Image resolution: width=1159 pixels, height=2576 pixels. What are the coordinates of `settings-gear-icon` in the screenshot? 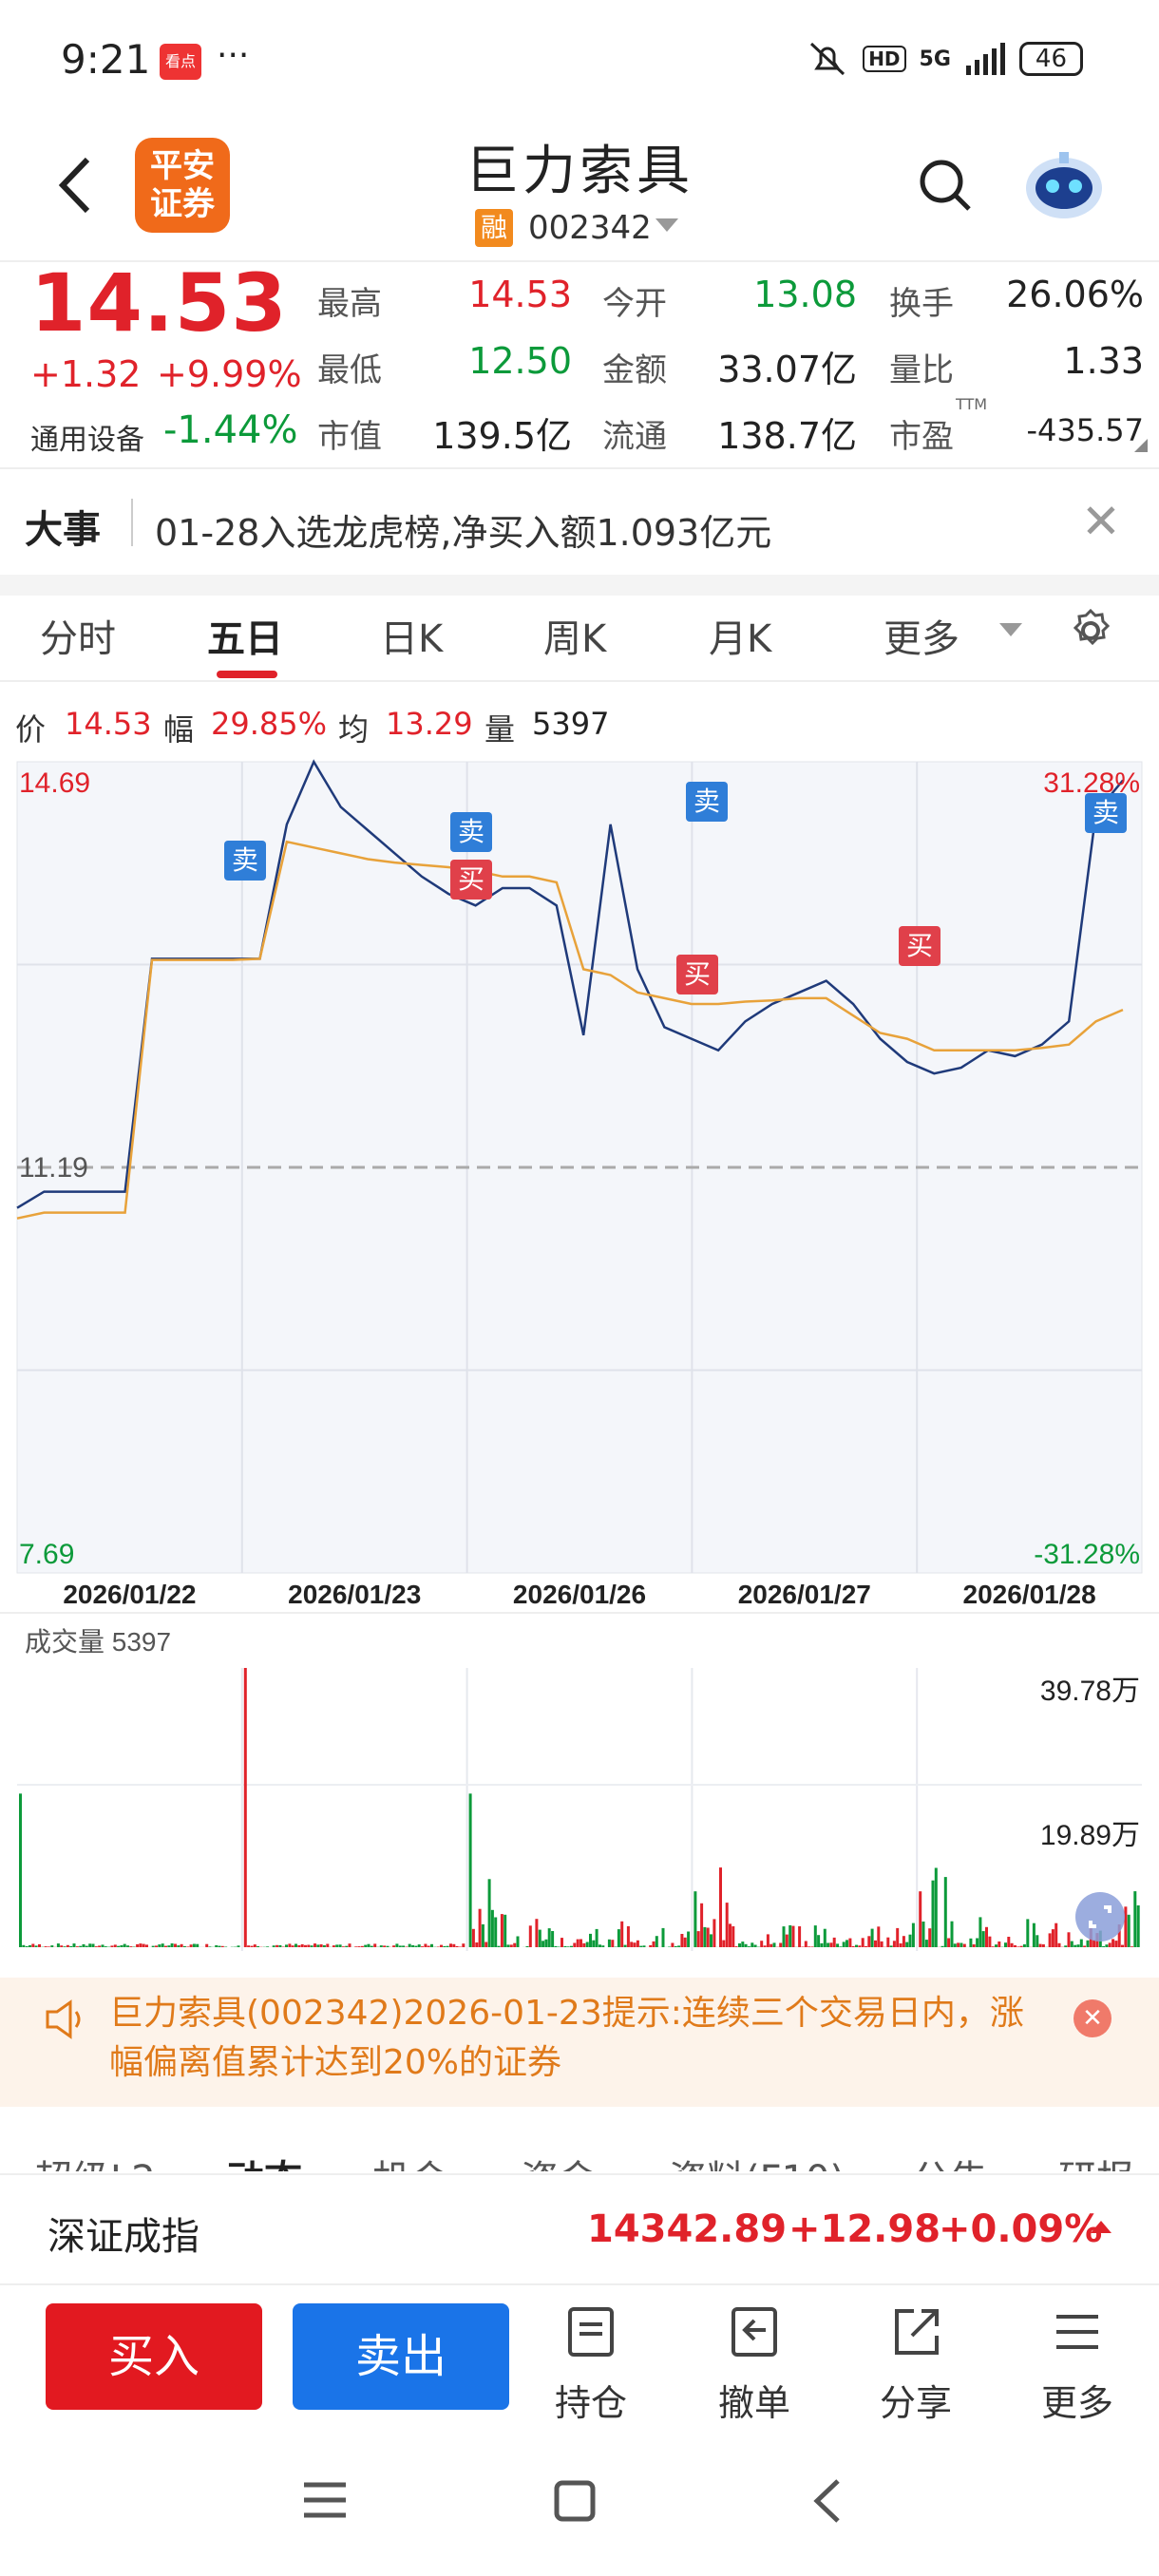 It's located at (1090, 630).